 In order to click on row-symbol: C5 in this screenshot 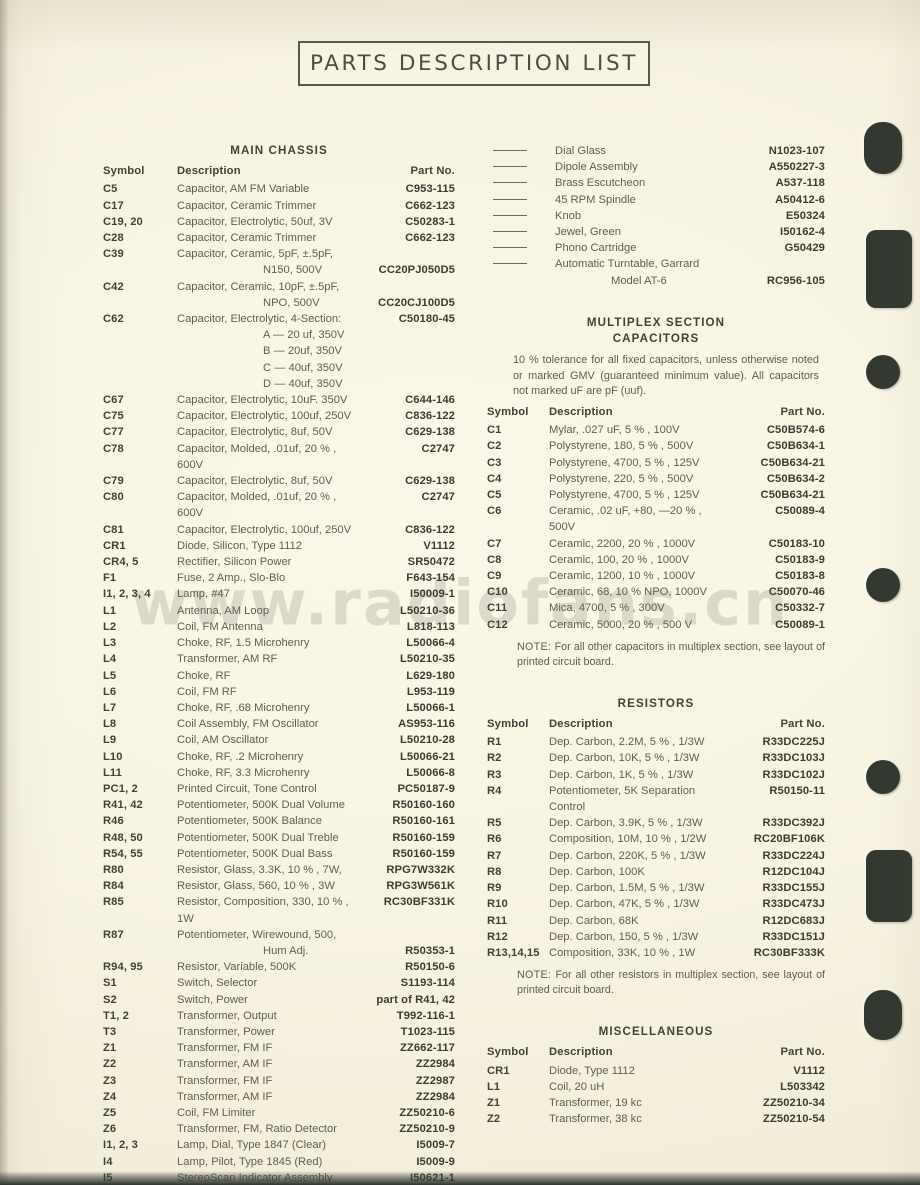, I will do `click(110, 189)`.